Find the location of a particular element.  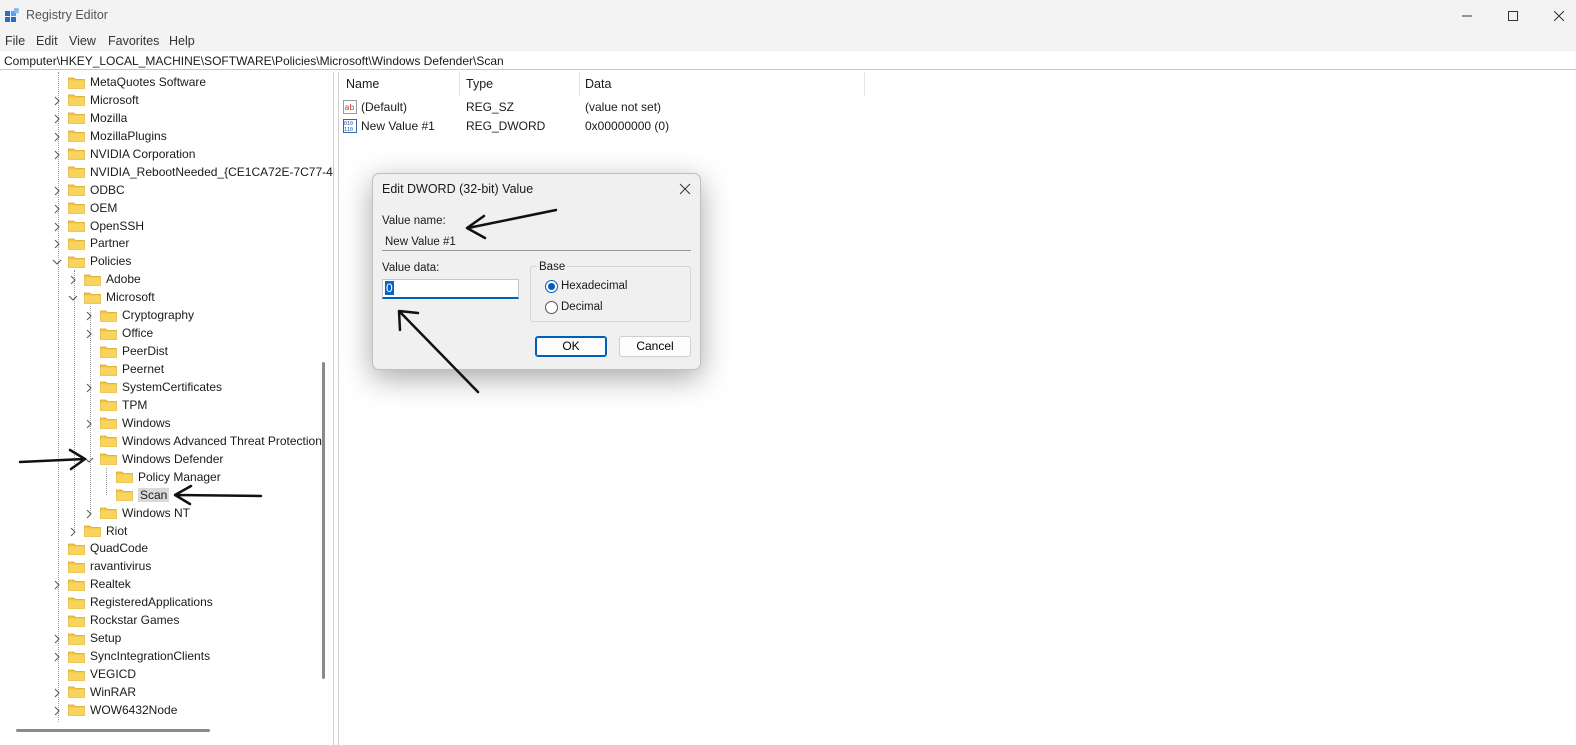

tree-item-adobe: Adobe is located at coordinates (104, 279).